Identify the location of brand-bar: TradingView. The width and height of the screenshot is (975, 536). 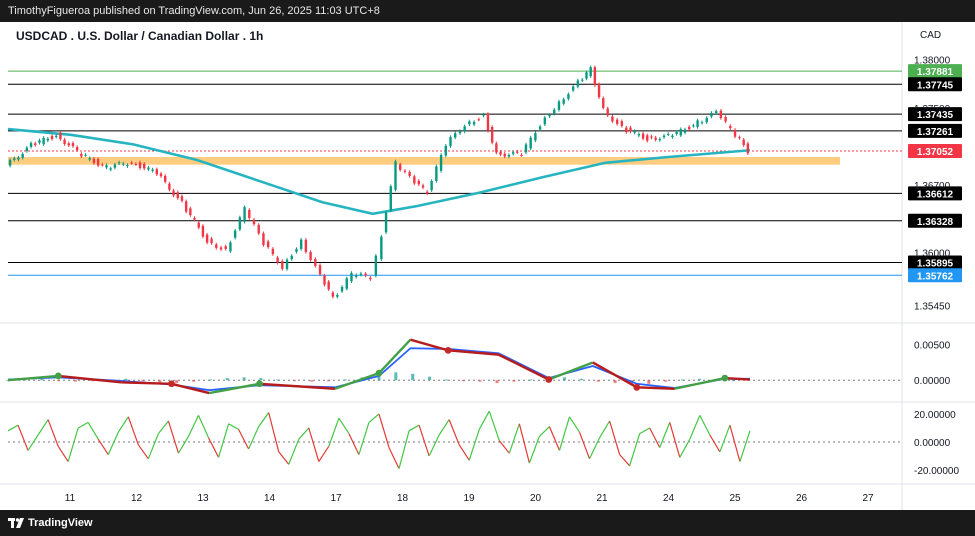
(487, 523).